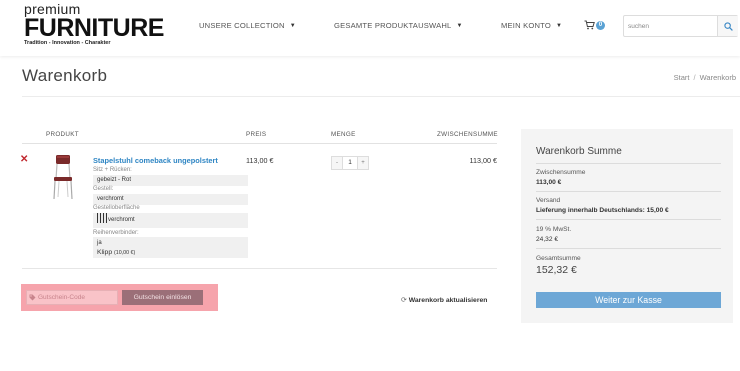  I want to click on search-input, so click(670, 26).